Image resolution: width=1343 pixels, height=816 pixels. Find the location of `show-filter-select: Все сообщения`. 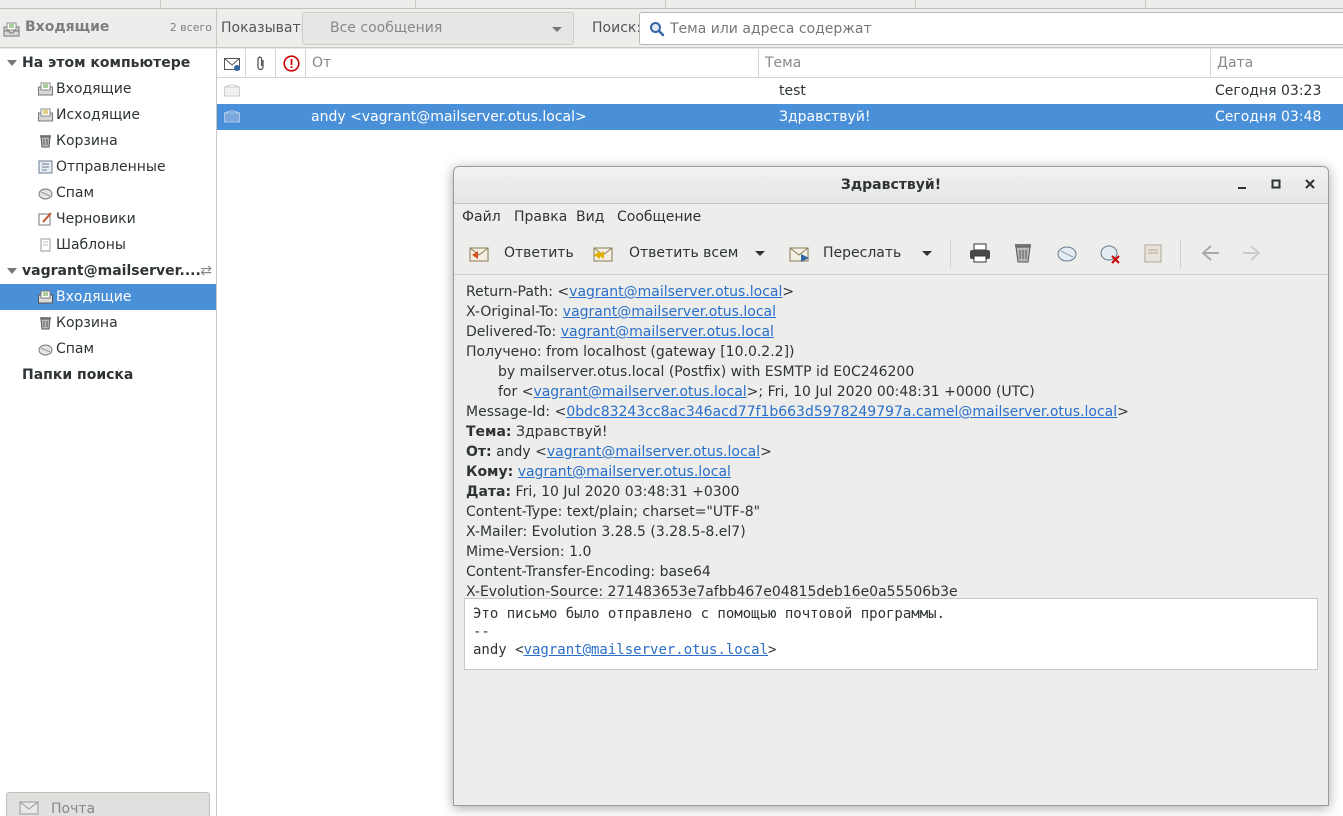

show-filter-select: Все сообщения is located at coordinates (438, 28).